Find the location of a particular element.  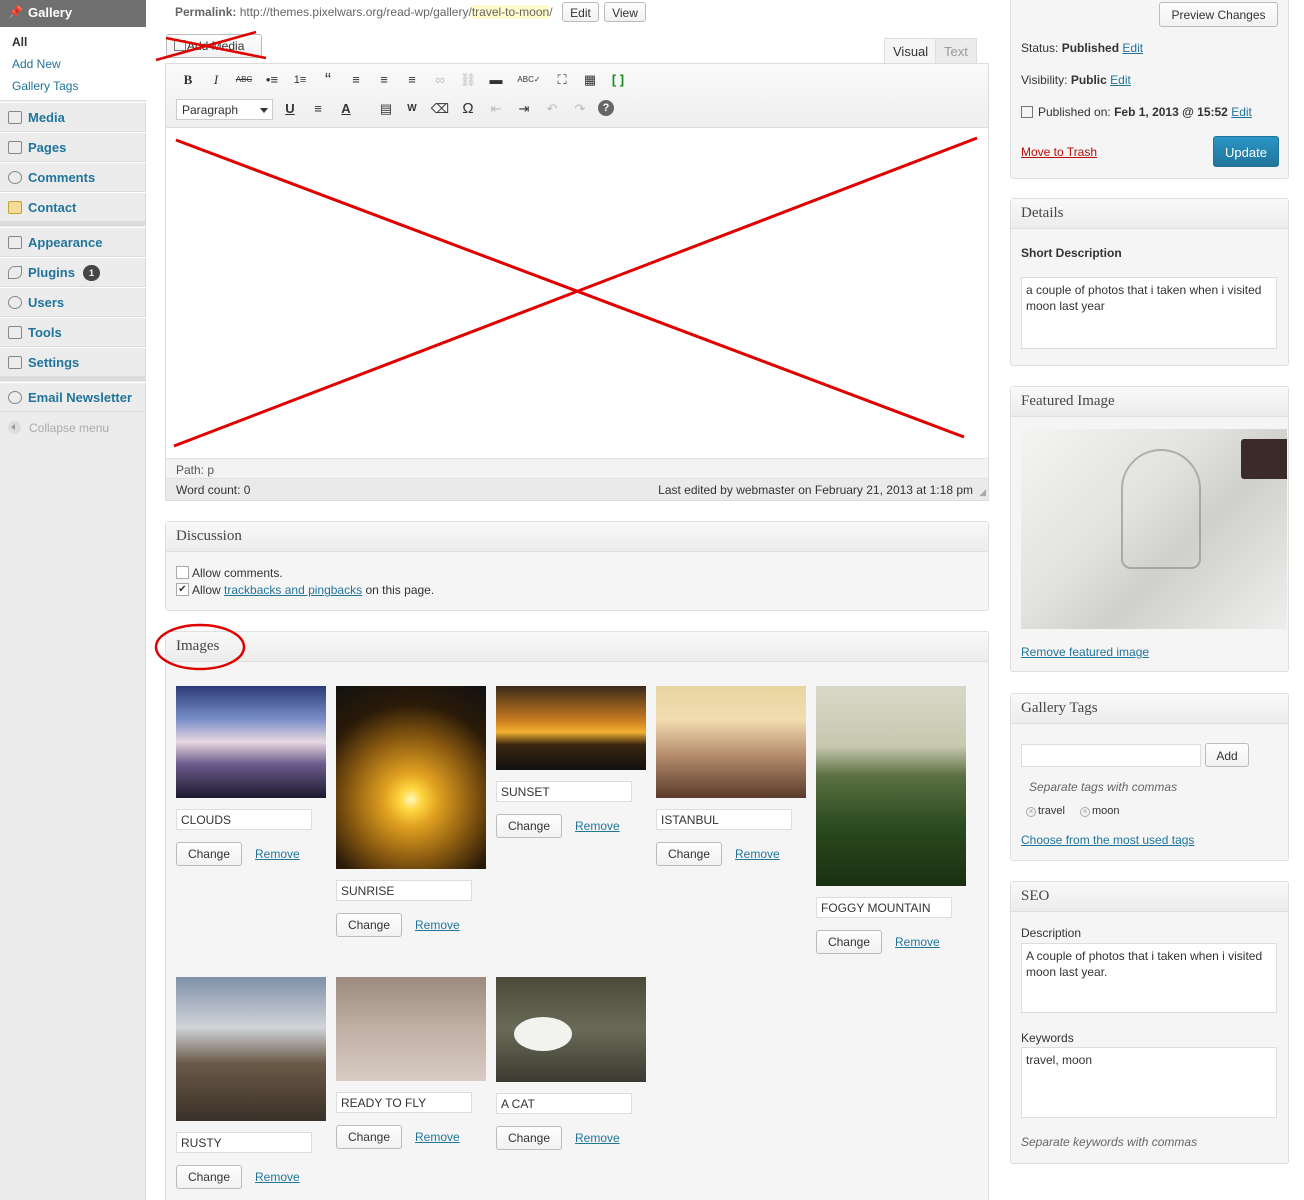

shortcode-icon: [ ] is located at coordinates (618, 80).